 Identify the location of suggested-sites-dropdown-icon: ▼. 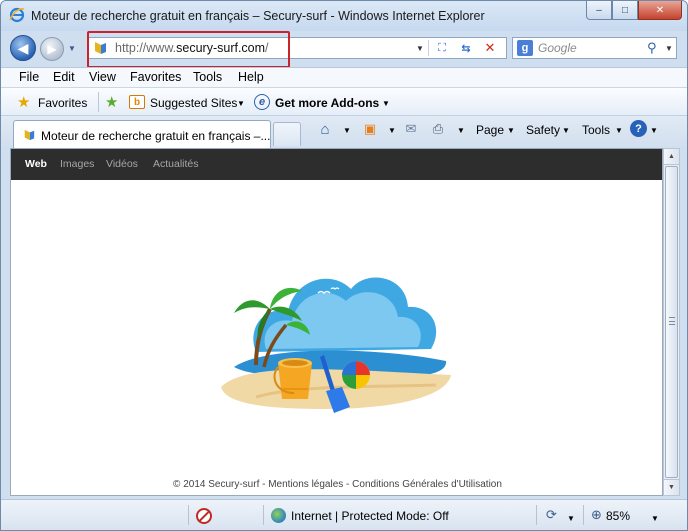
(241, 103).